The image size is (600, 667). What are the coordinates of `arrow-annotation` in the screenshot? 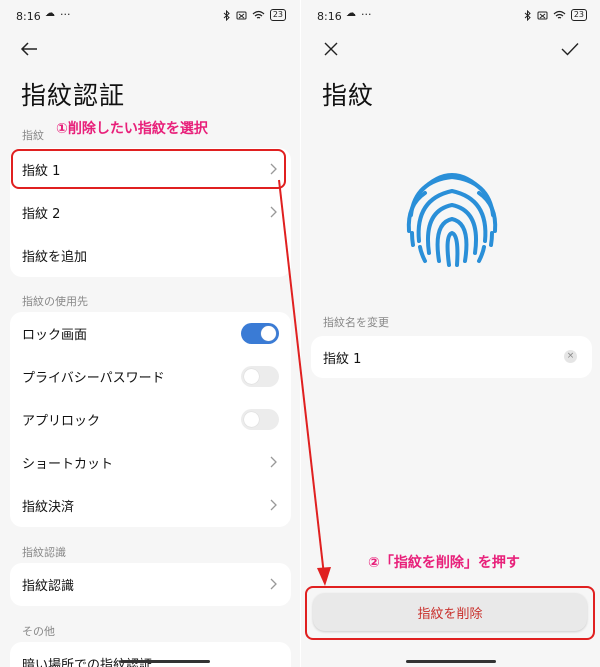 It's located at (304, 382).